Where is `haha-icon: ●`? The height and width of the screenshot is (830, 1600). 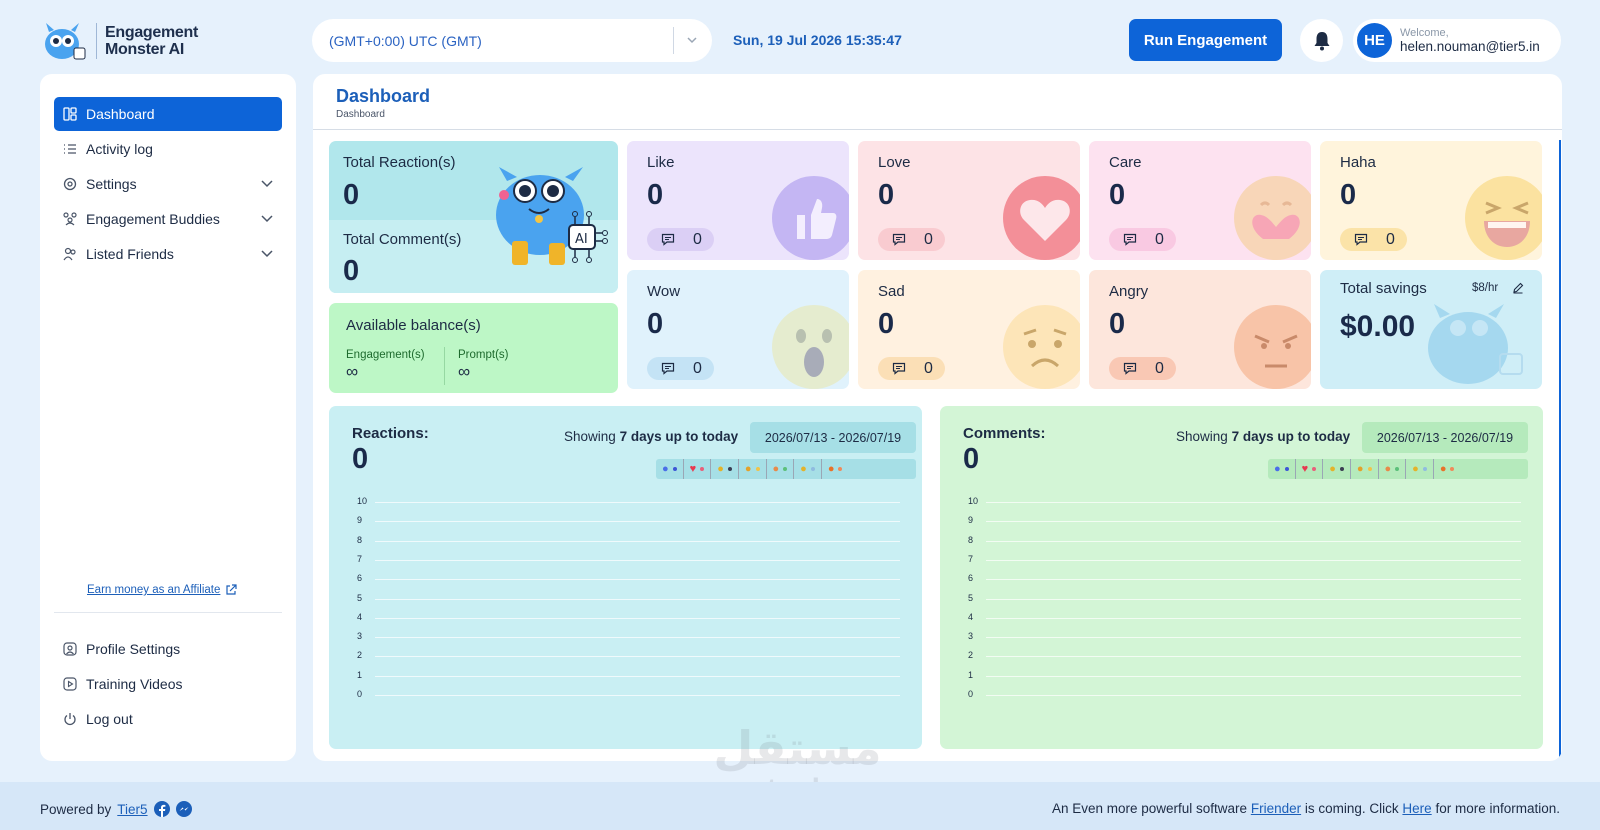 haha-icon: ● is located at coordinates (748, 469).